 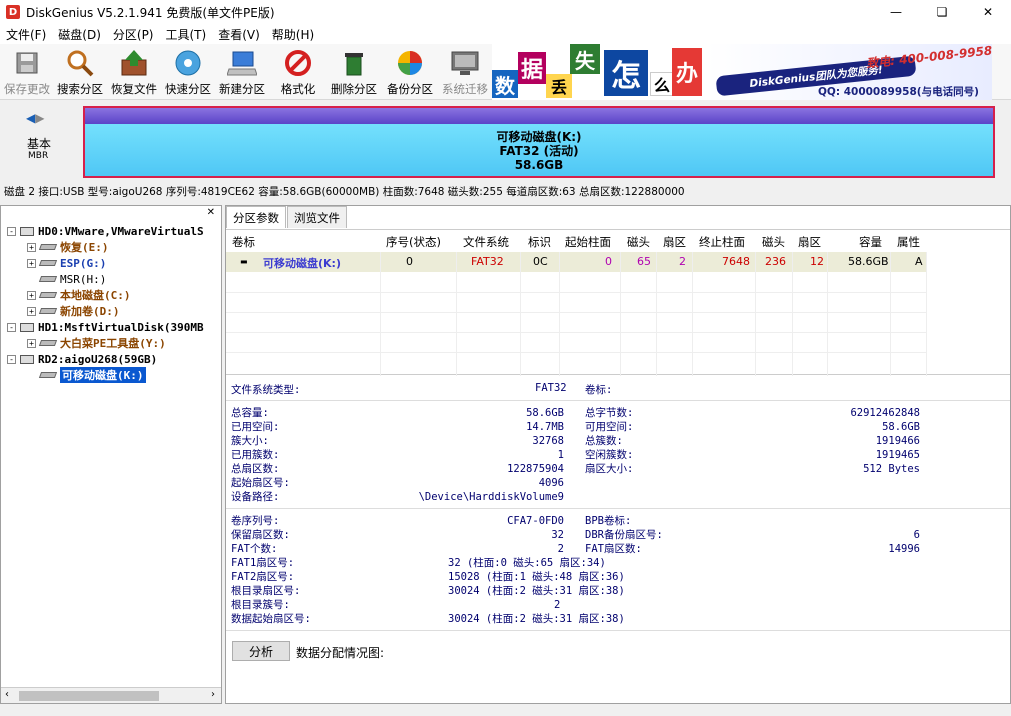 What do you see at coordinates (134, 72) in the screenshot?
I see `recover-files-button: 恢复文件` at bounding box center [134, 72].